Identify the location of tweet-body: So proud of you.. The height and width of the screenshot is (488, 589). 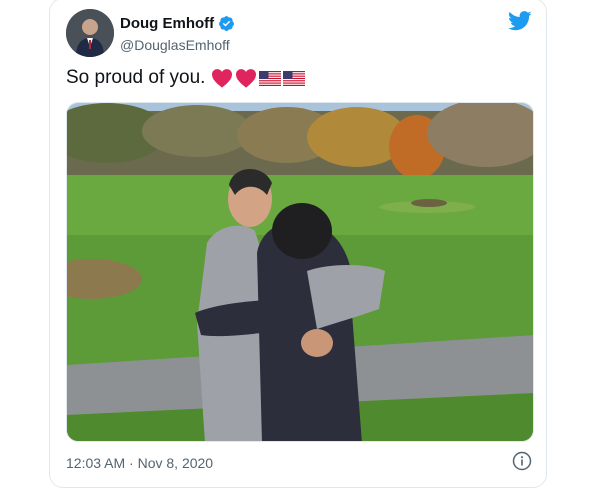
(186, 78).